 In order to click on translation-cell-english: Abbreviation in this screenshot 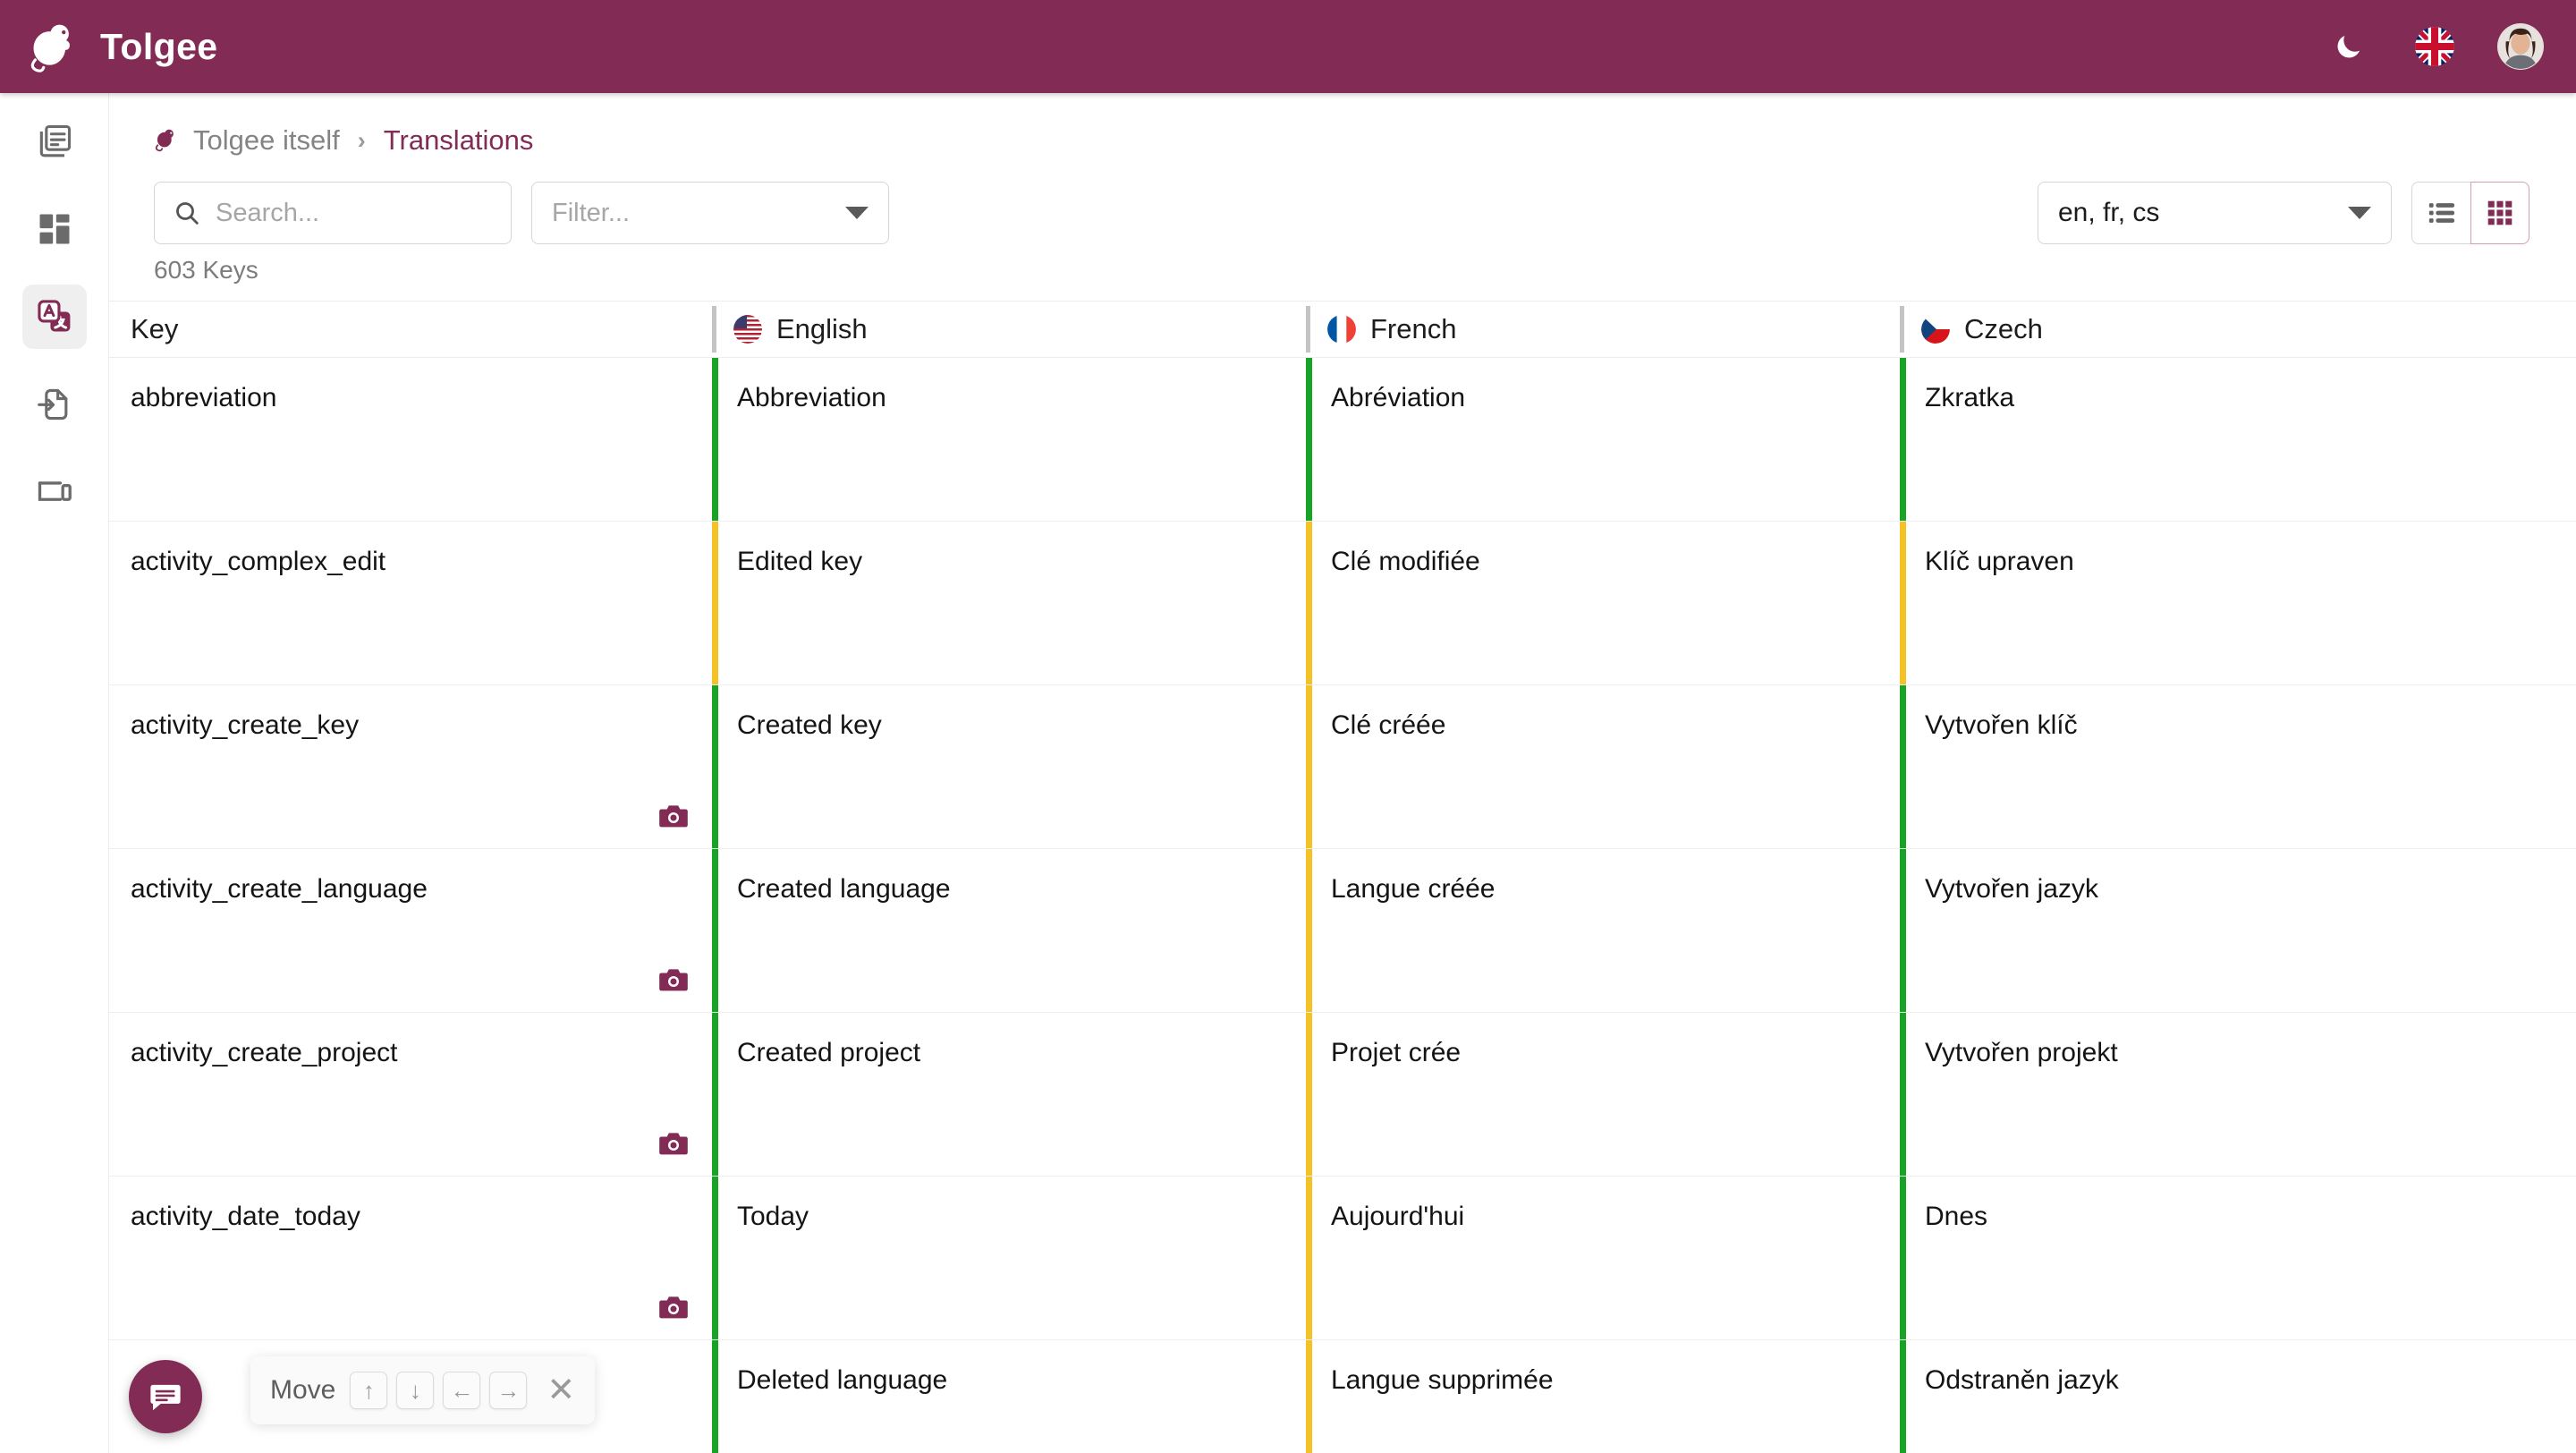, I will do `click(1009, 439)`.